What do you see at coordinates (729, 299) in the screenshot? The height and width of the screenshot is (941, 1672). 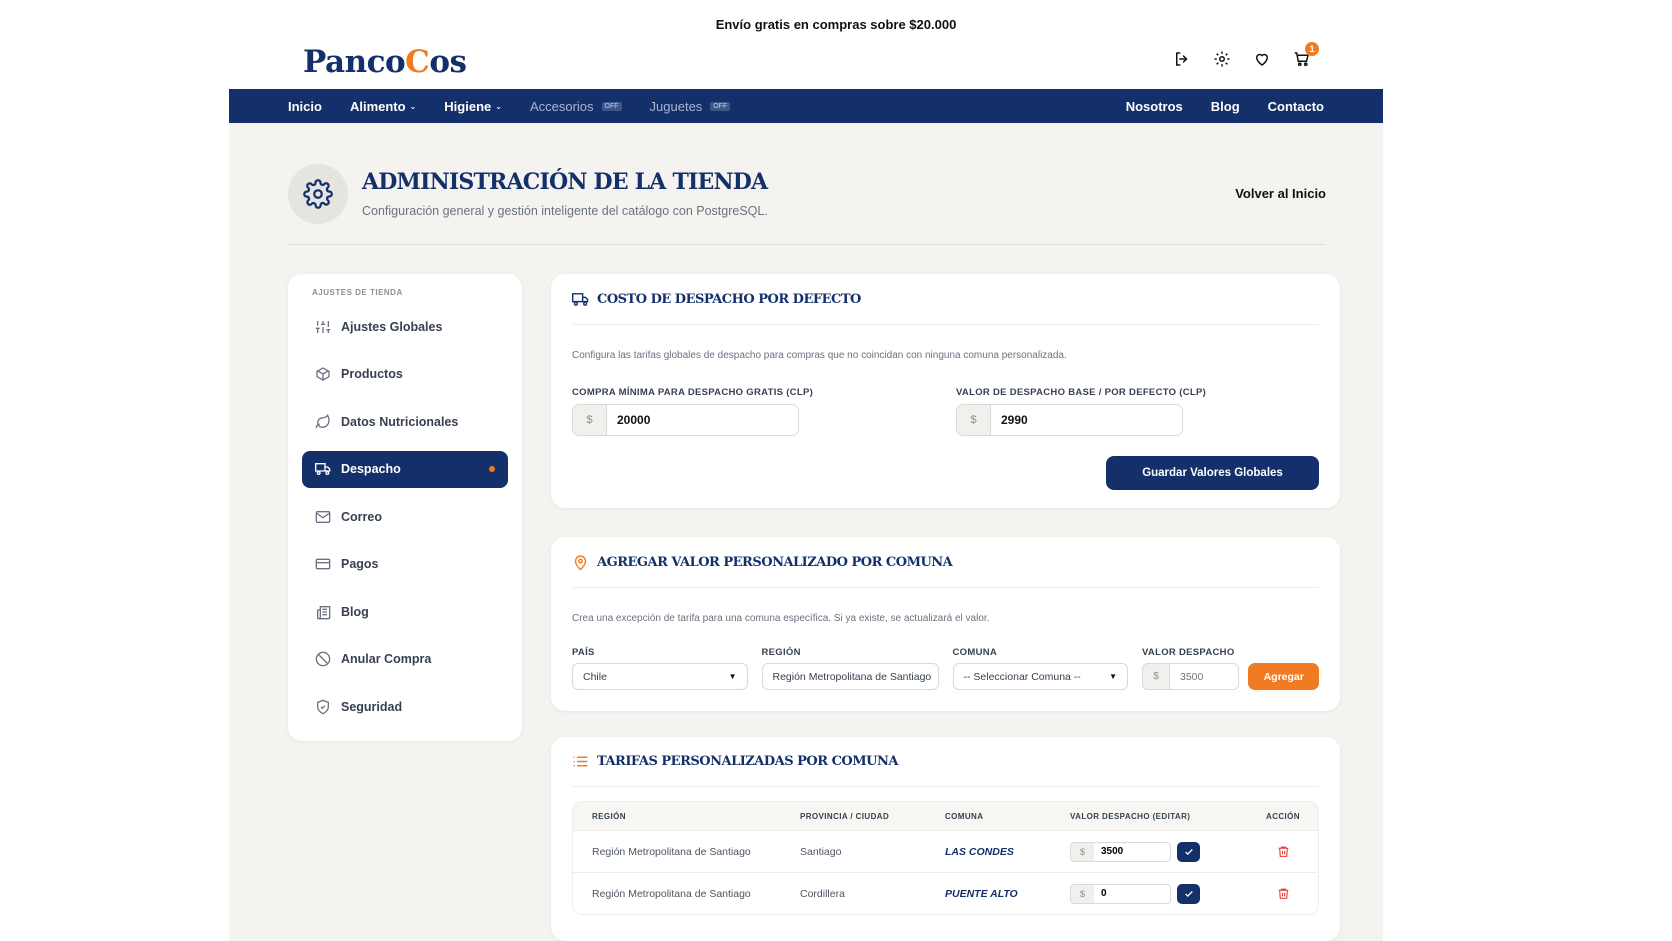 I see `card-title-text: COSTO DE DESPACHO POR DEFECTO` at bounding box center [729, 299].